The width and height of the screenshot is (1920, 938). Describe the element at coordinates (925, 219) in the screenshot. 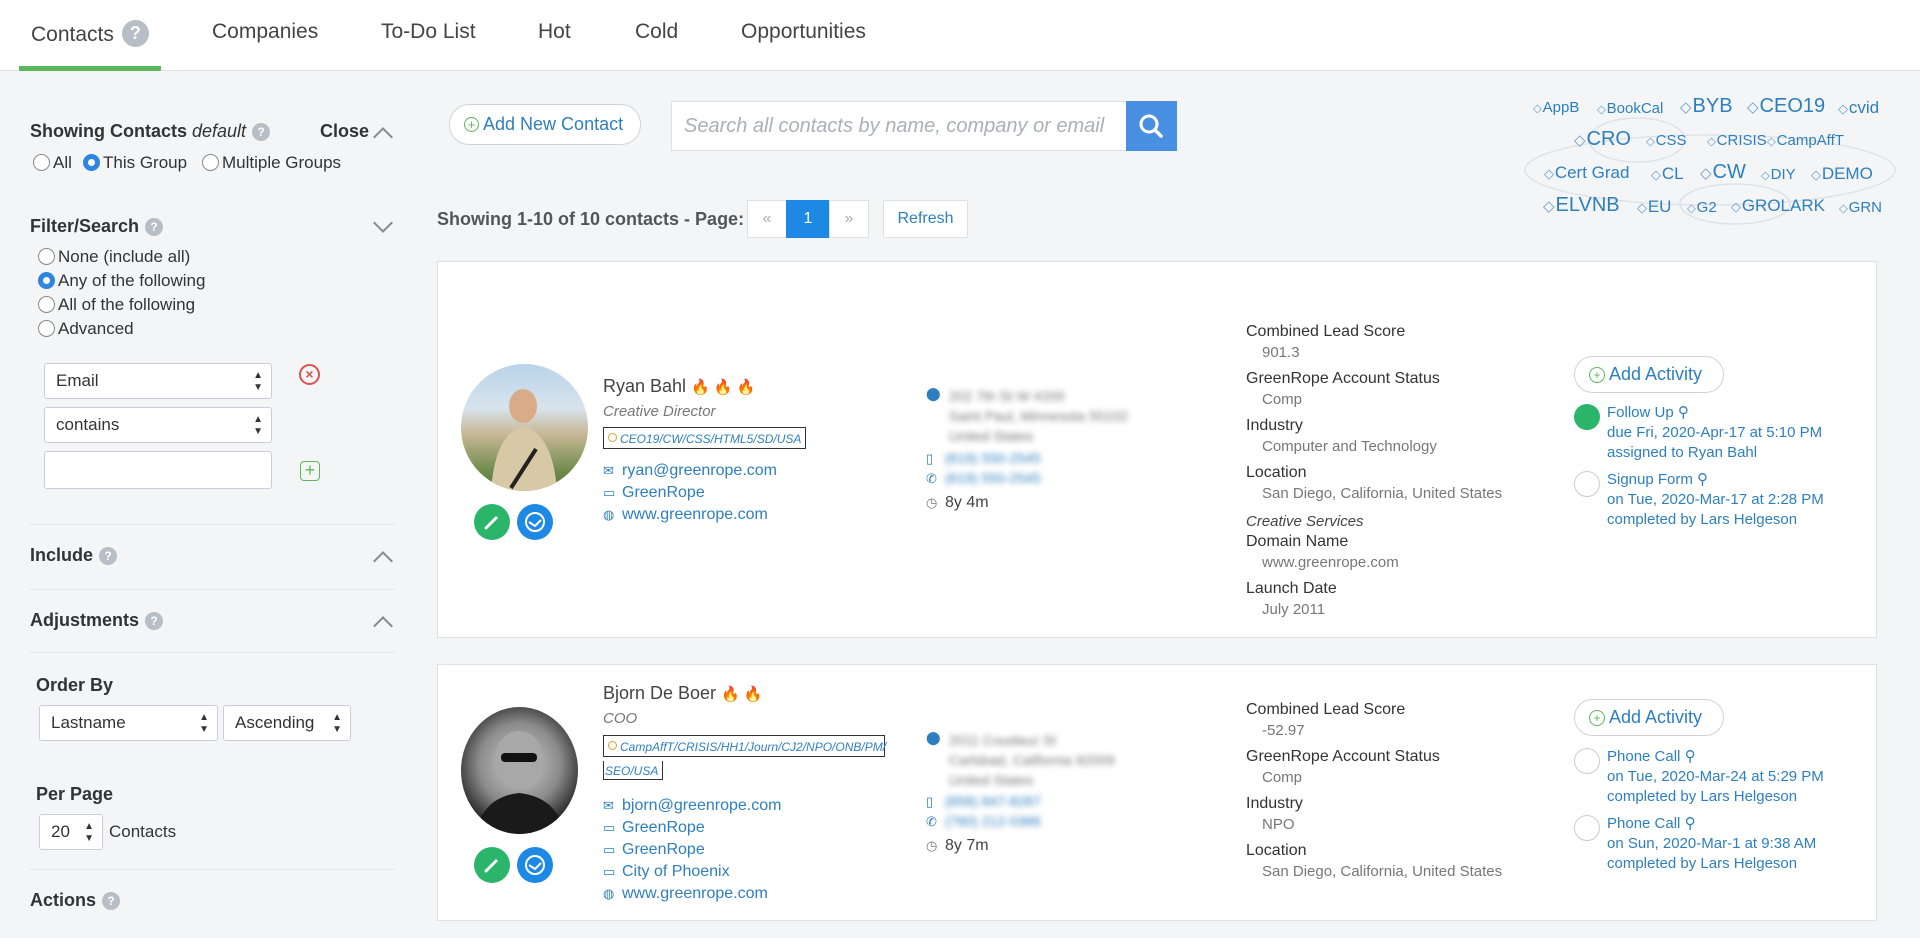

I see `refresh-button: Refresh` at that location.